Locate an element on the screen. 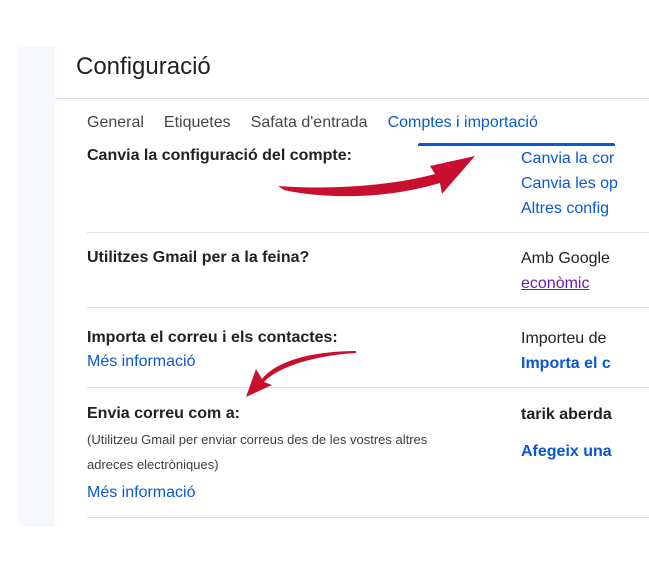  import-label: Importa el correu i els contactes: is located at coordinates (212, 337).